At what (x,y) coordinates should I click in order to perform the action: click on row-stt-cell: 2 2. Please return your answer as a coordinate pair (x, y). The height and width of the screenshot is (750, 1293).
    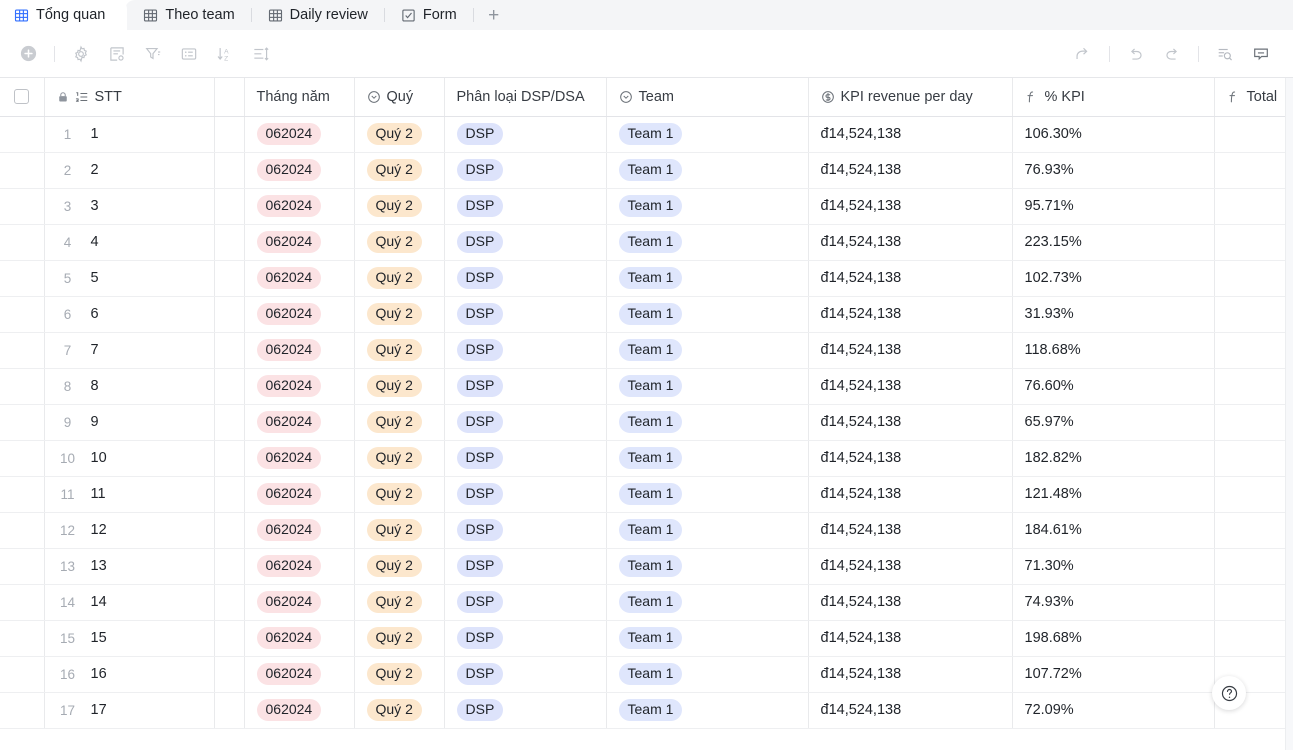
    Looking at the image, I should click on (129, 170).